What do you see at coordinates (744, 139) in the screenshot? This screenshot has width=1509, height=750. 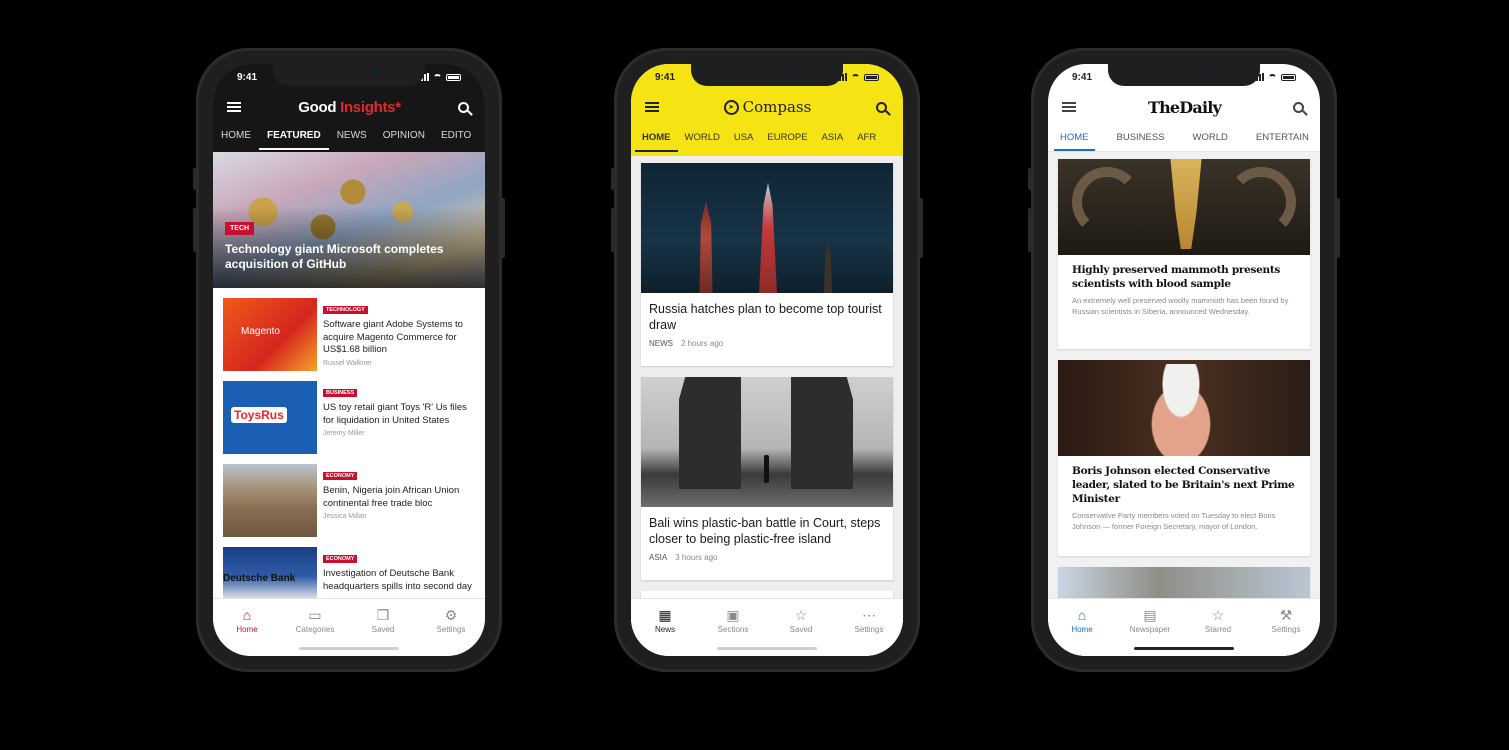 I see `tab-usa: USA` at bounding box center [744, 139].